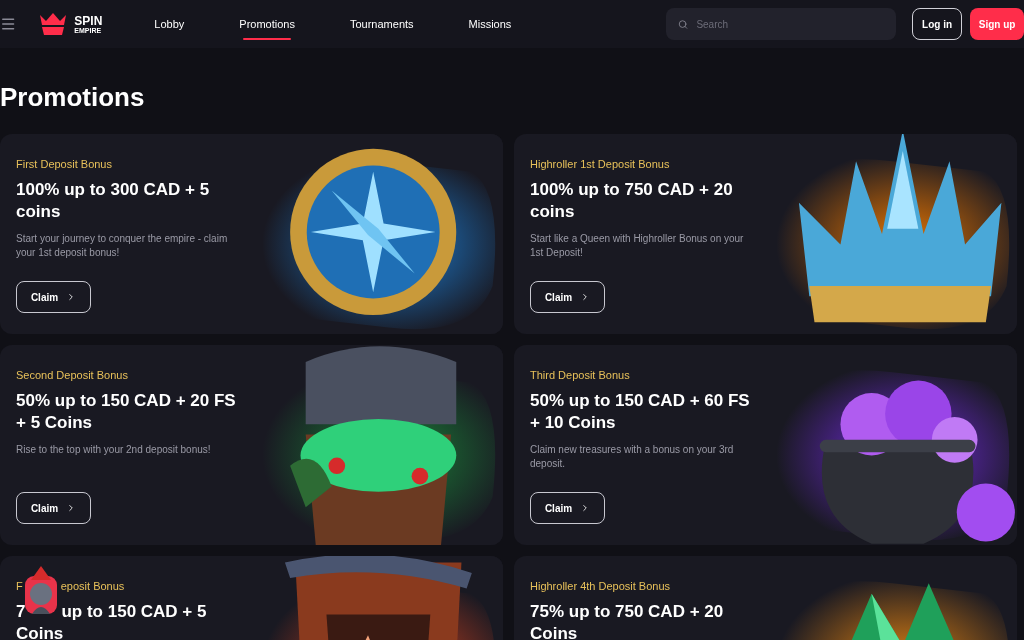  What do you see at coordinates (169, 24) in the screenshot?
I see `nav-tab: Lobby` at bounding box center [169, 24].